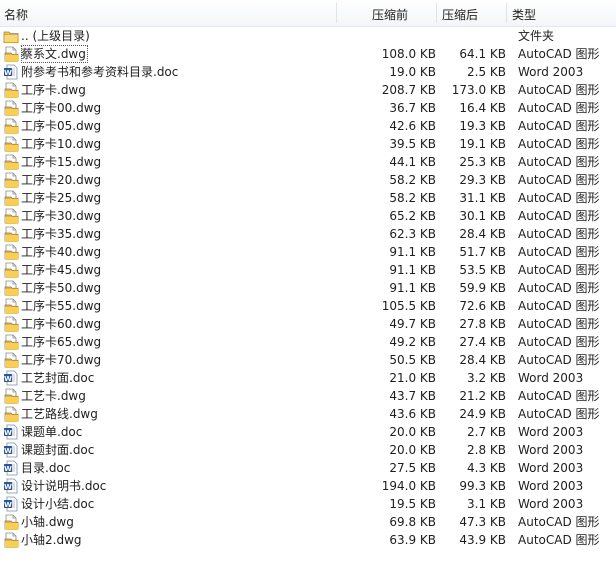  Describe the element at coordinates (482, 198) in the screenshot. I see `size-after: 31.1 KB` at that location.